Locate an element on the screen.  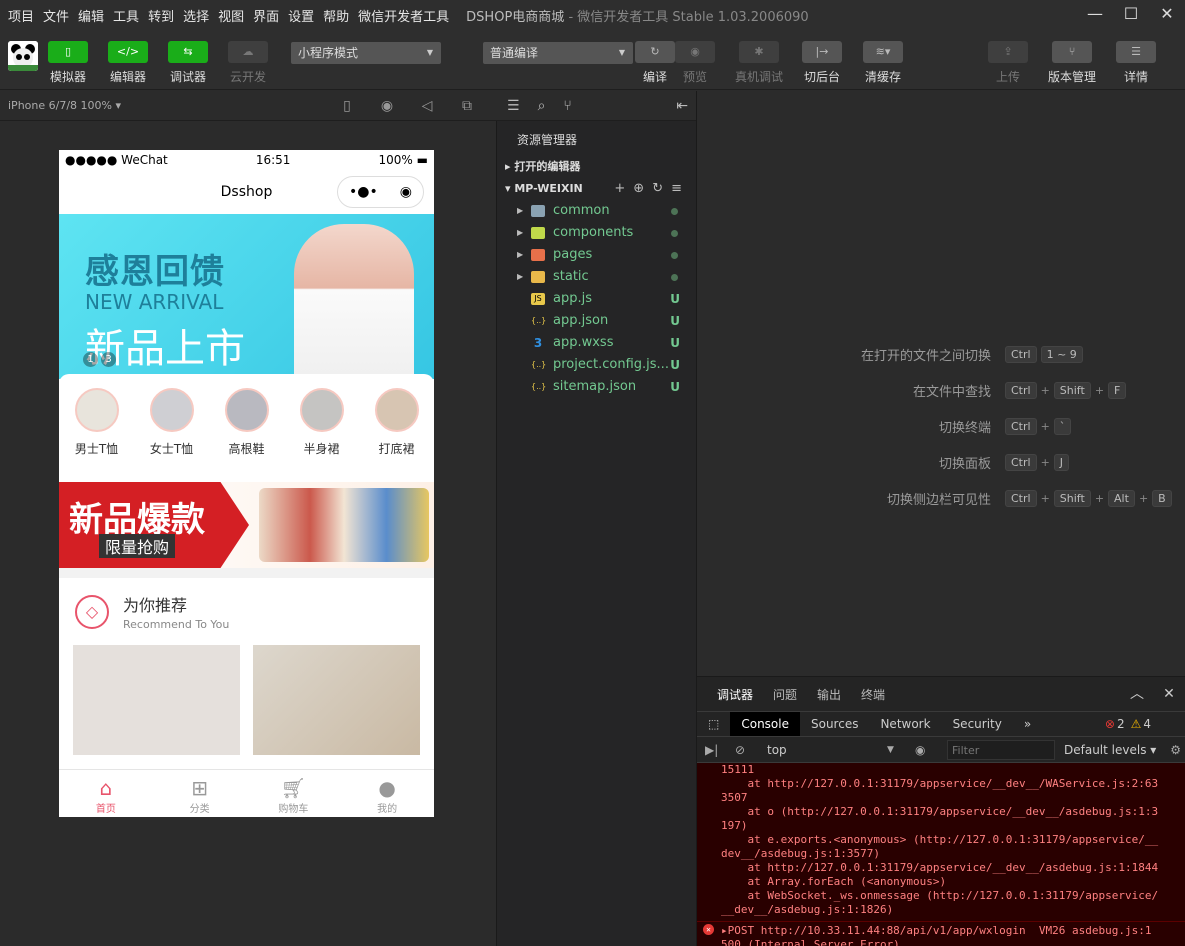
minimize-icon: — is located at coordinates (1095, 15).